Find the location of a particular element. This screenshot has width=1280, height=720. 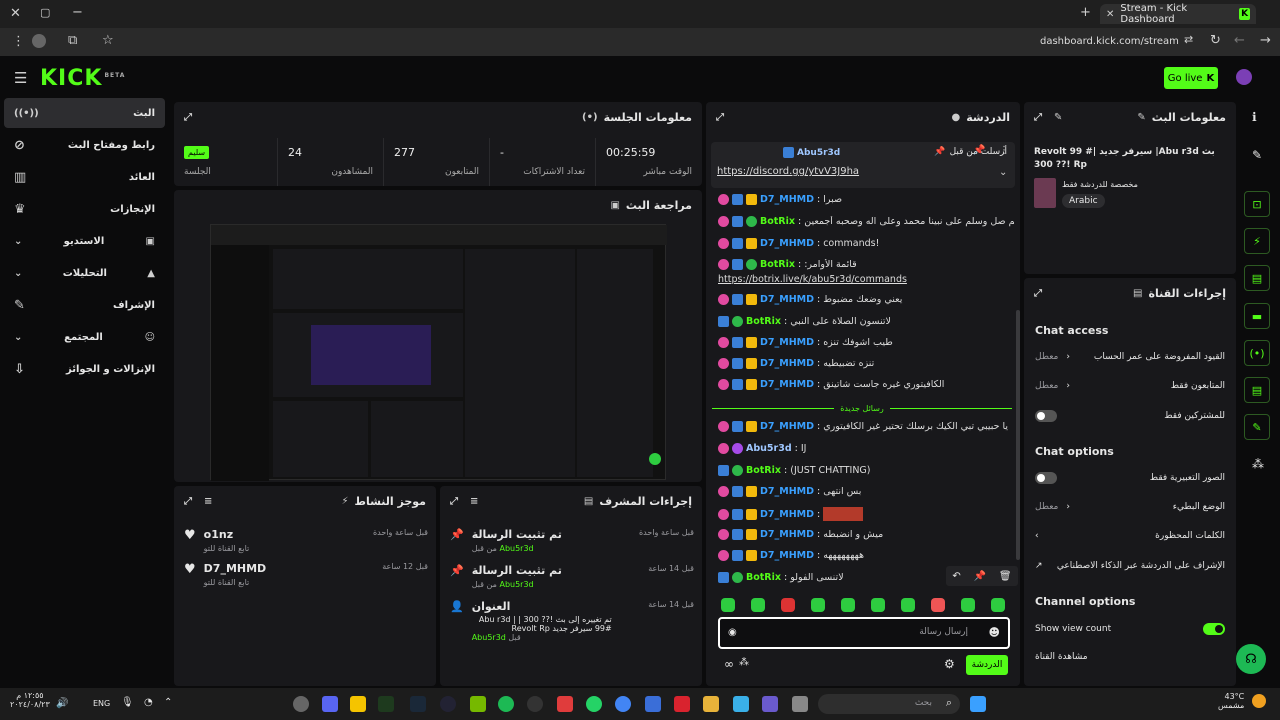

go-live-button: Go live K is located at coordinates (1191, 78).